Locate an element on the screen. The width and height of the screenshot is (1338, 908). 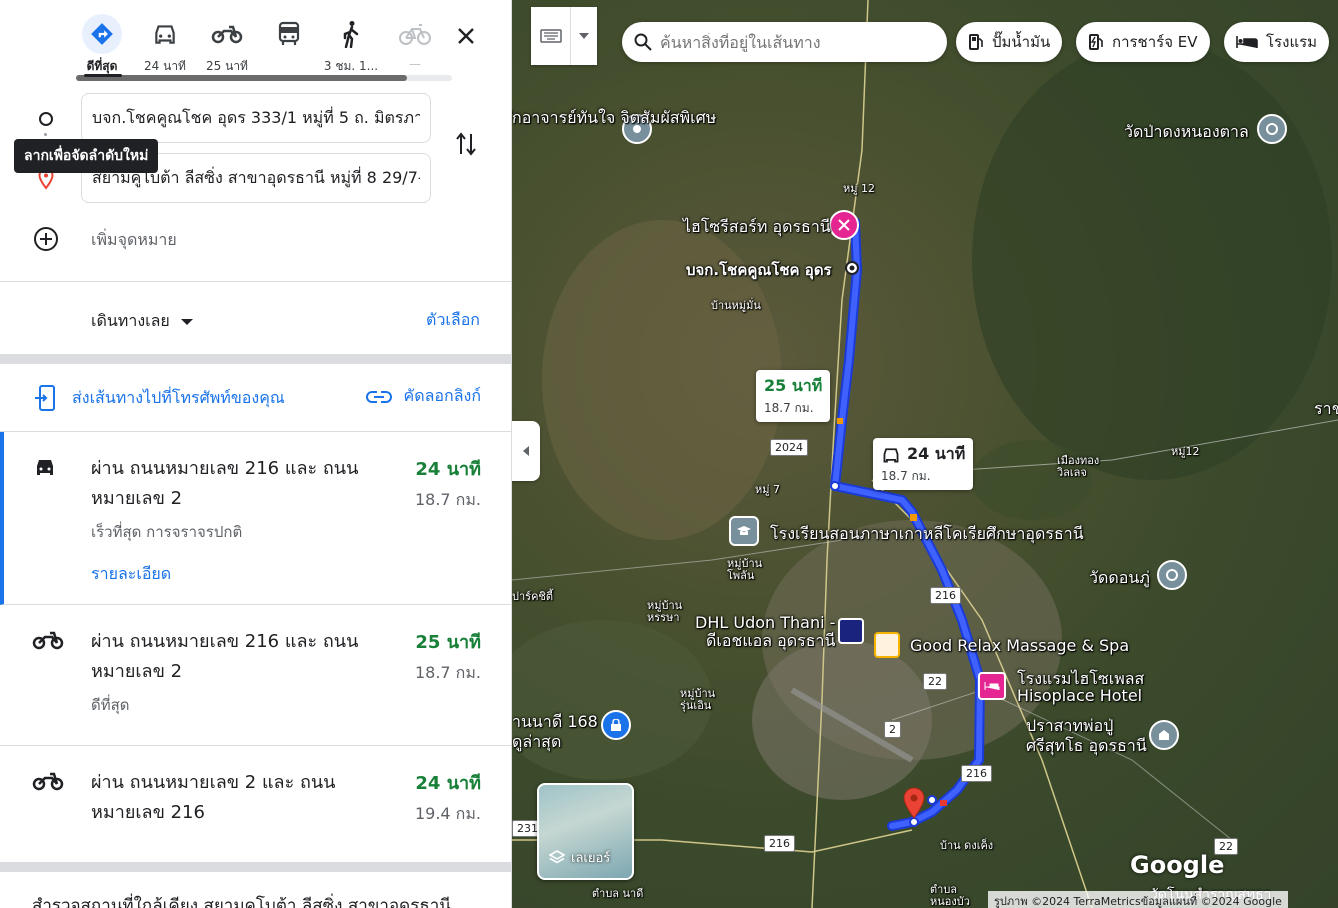
copy-link-label: คัดลอกลิงก์ is located at coordinates (442, 395).